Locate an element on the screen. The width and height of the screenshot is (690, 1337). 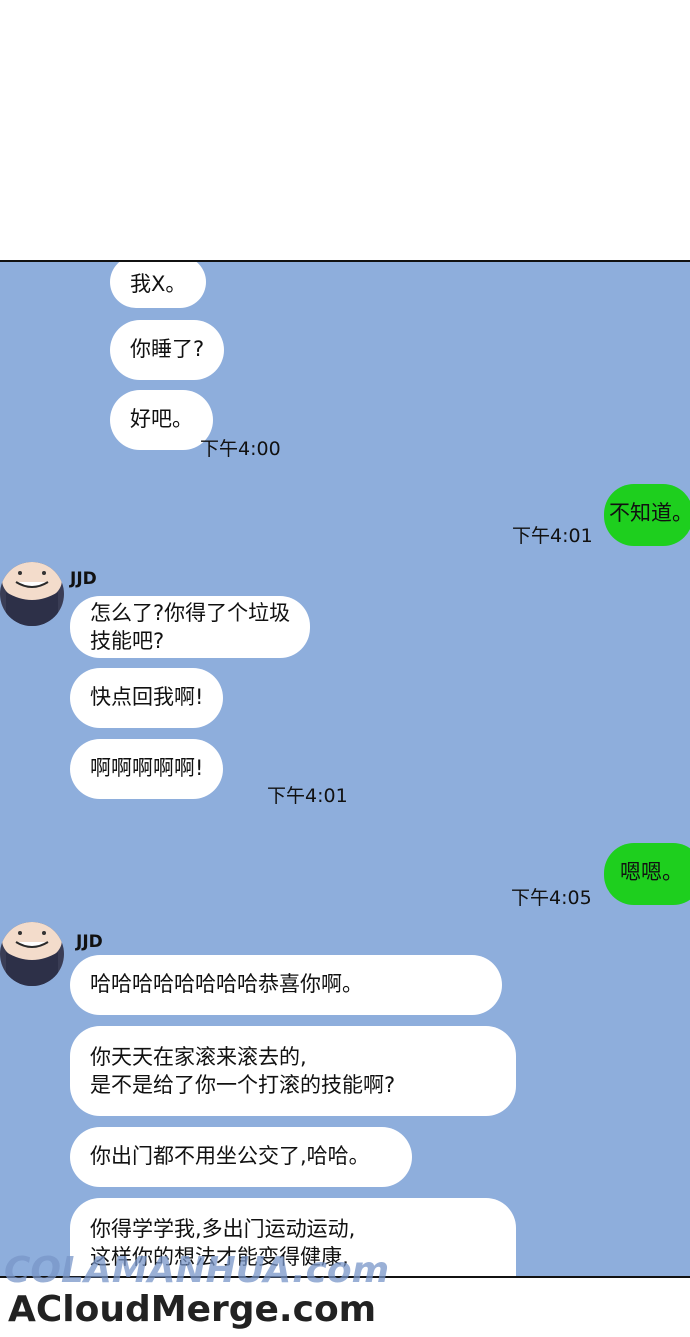
message-bubble: 哈哈哈哈哈哈哈哈恭喜你啊。 is located at coordinates (286, 985).